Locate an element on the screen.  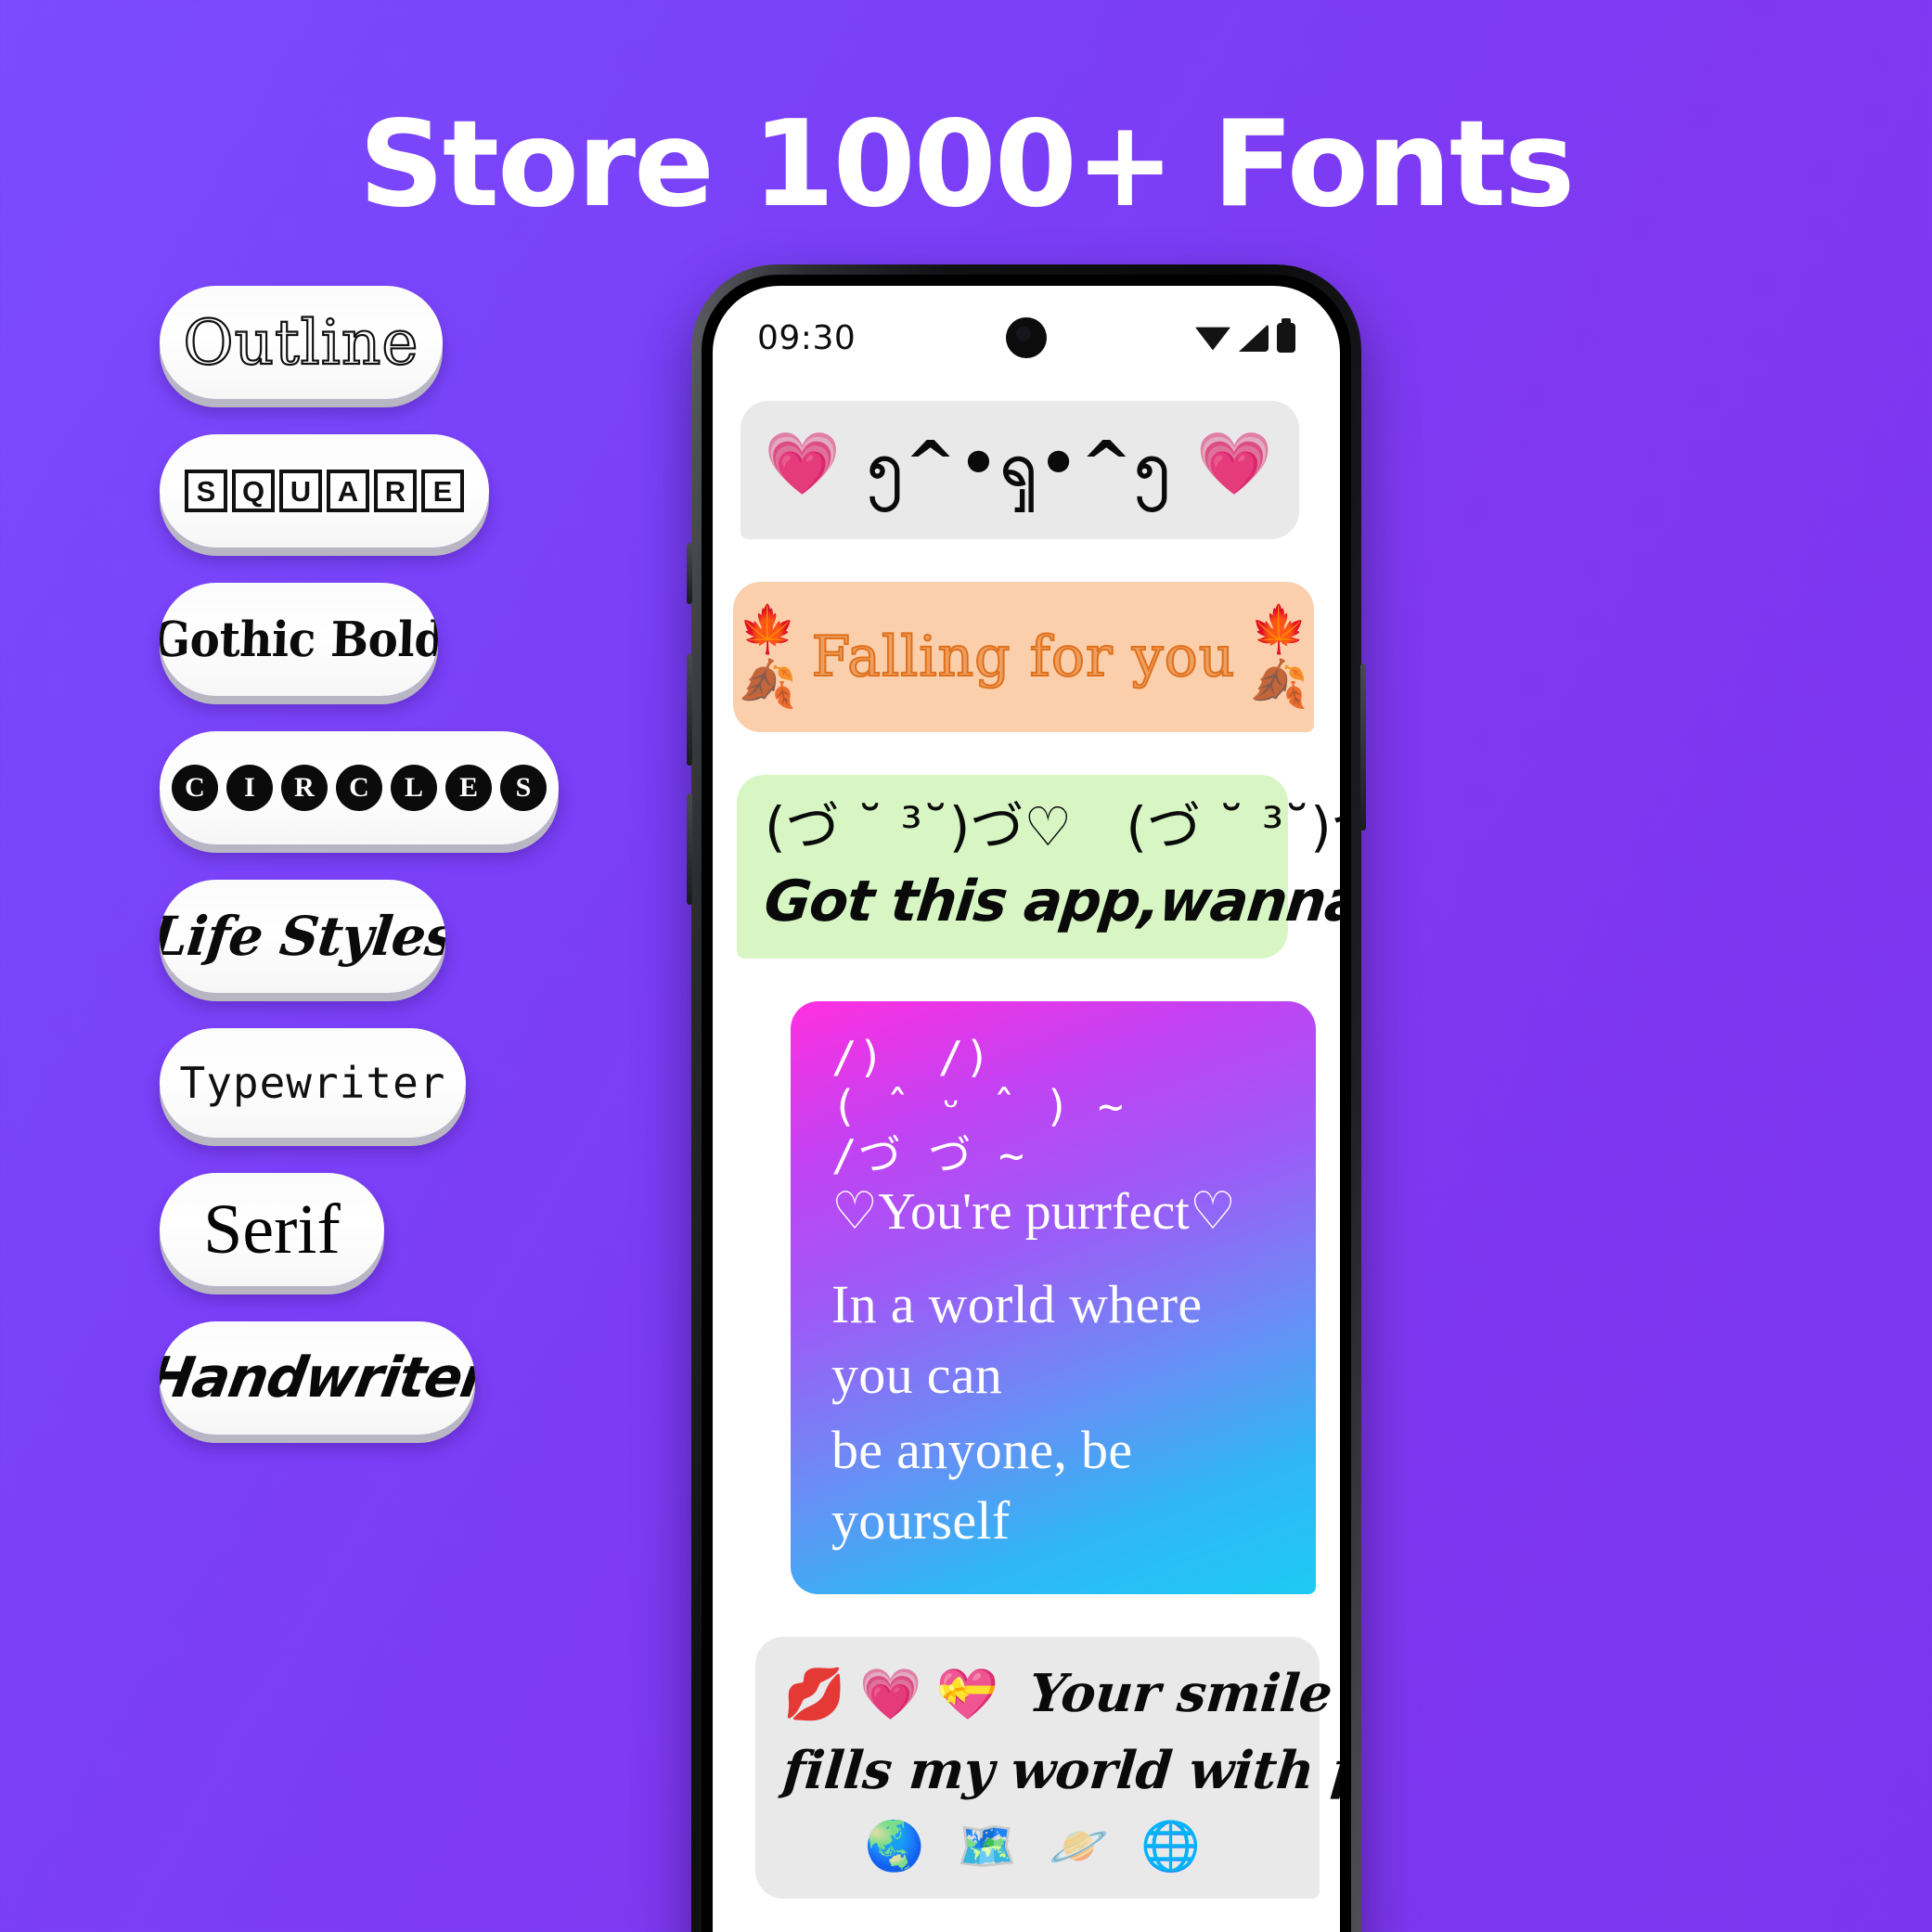
chat-bubble-text: Your smile is located at coordinates (1179, 1693).